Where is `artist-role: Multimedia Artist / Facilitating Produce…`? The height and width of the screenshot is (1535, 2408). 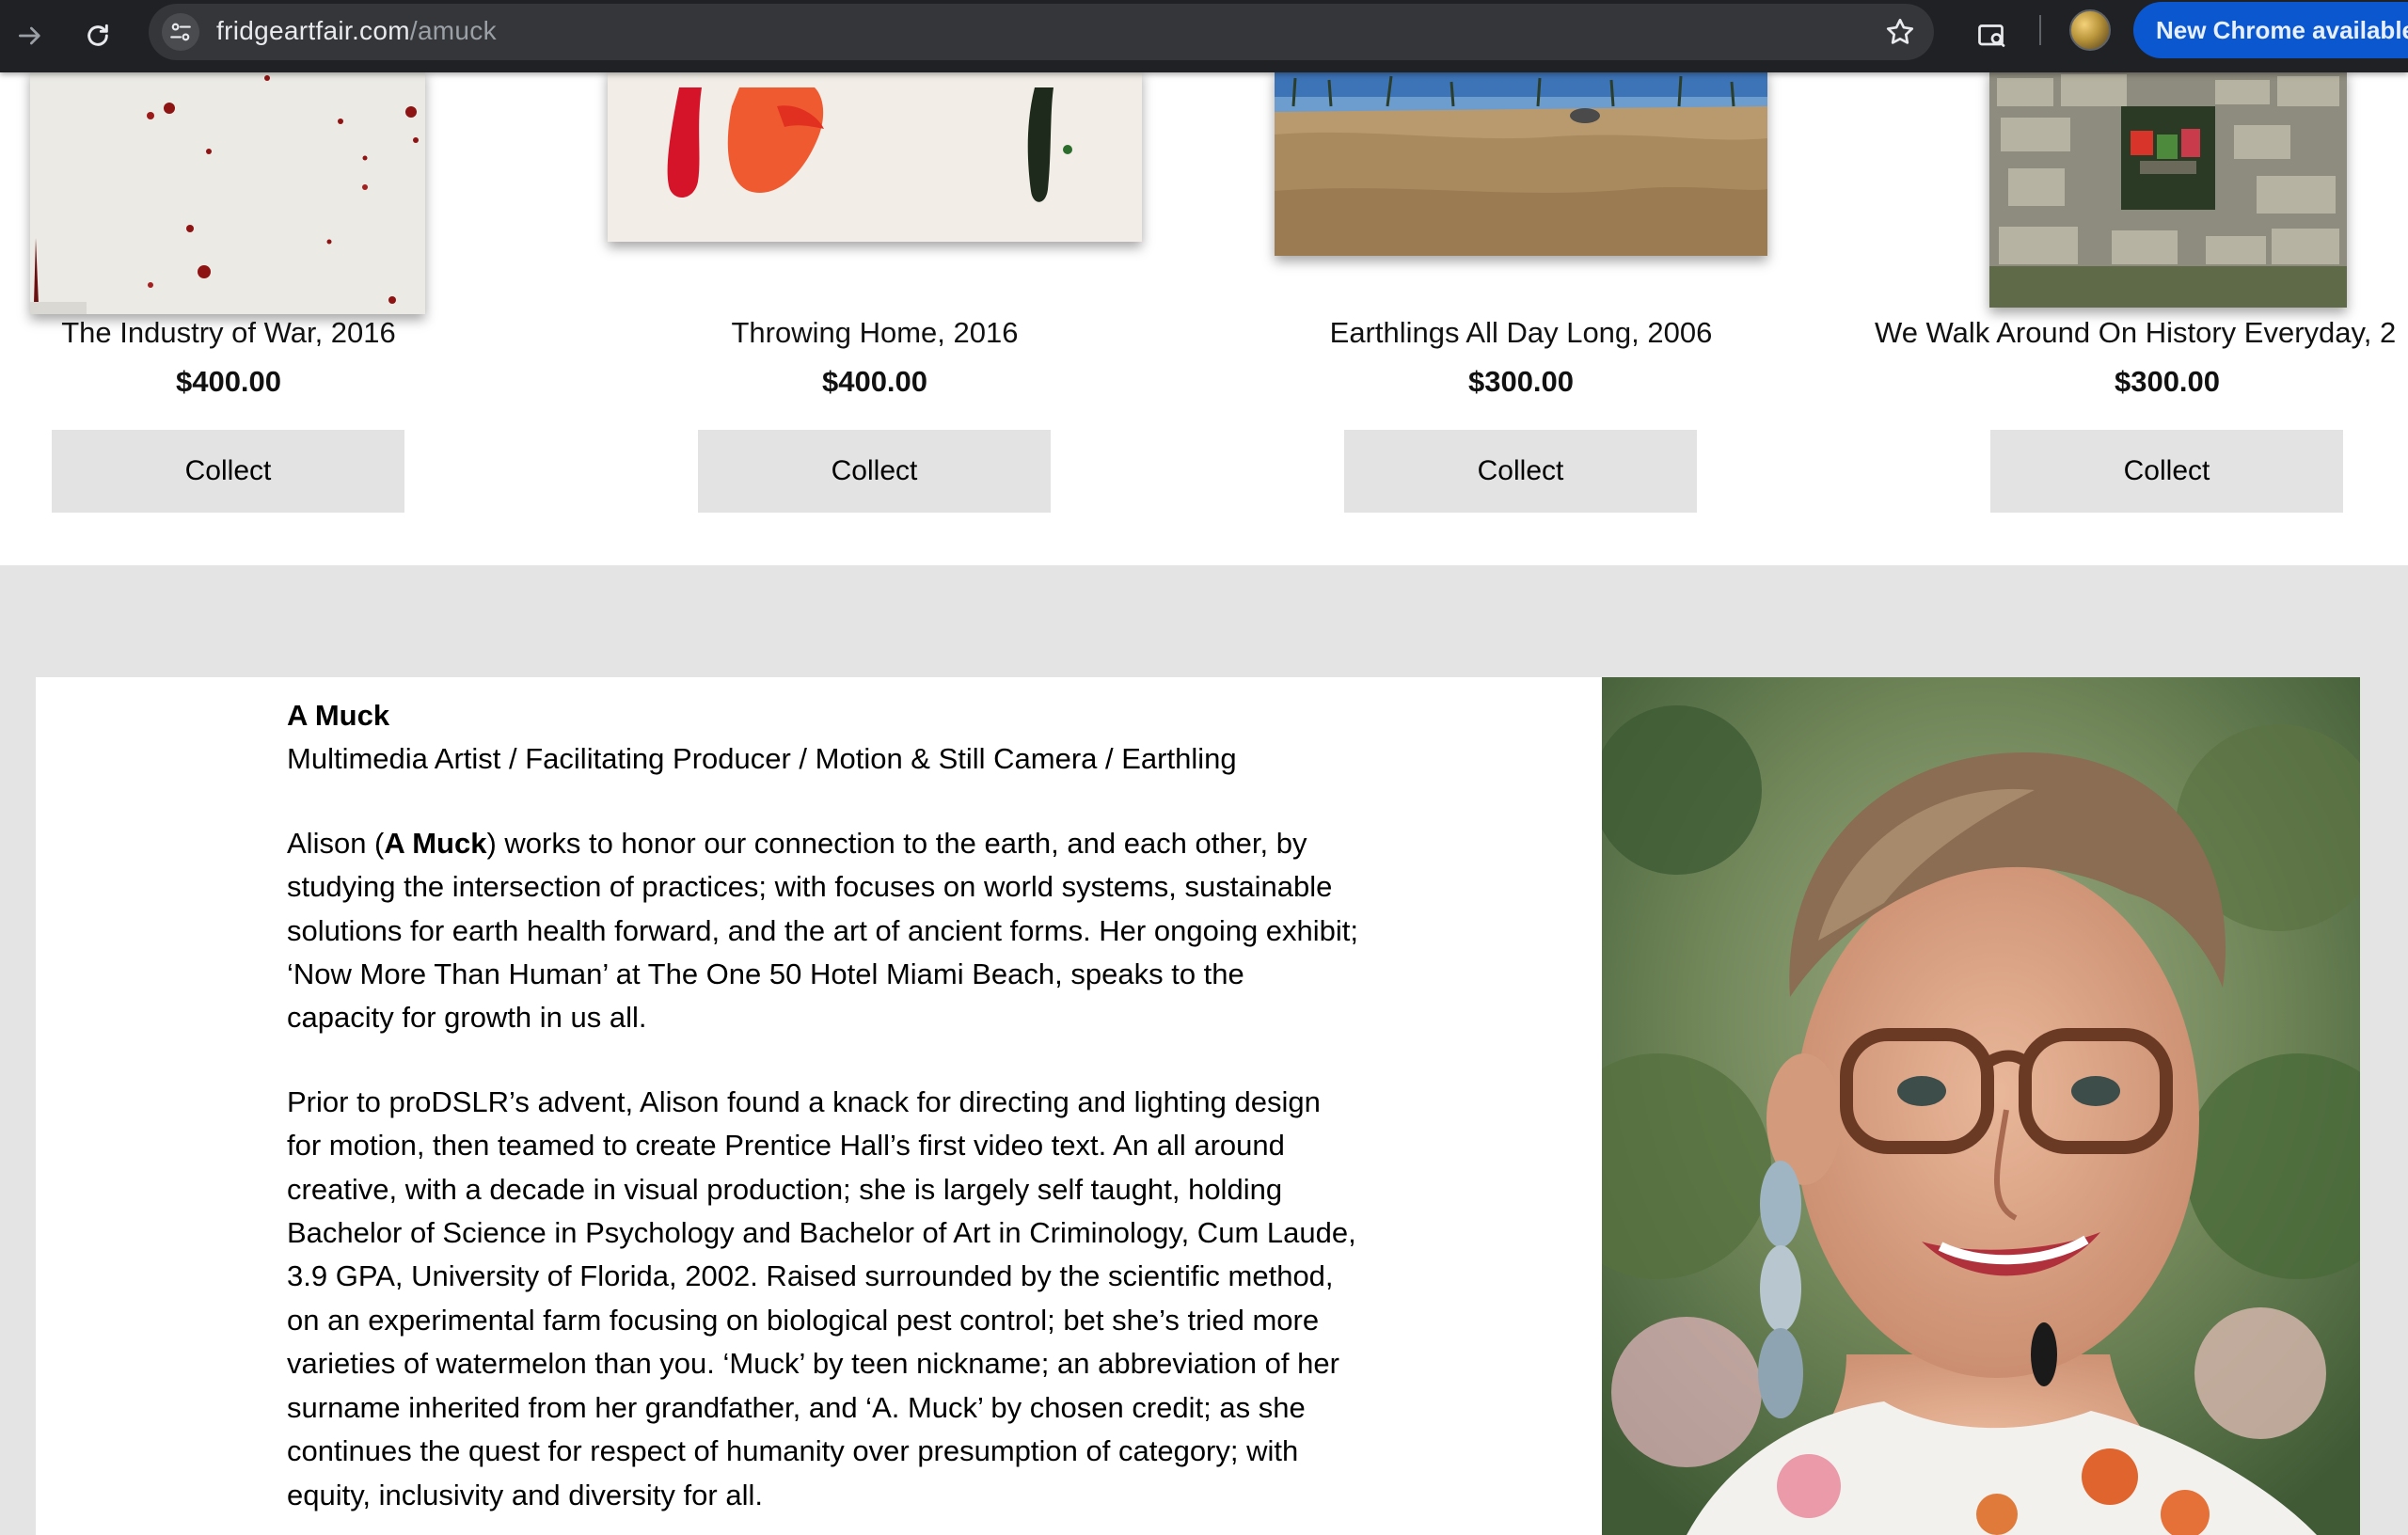
artist-role: Multimedia Artist / Facilitating Produce… is located at coordinates (762, 759).